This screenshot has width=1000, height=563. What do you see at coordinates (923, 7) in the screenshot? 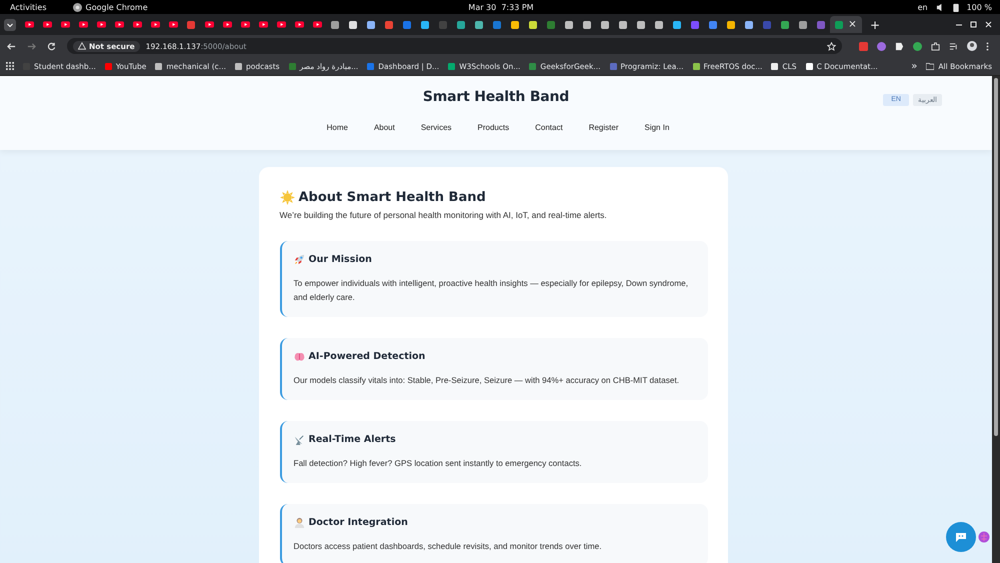
I see `language-indicator: en` at bounding box center [923, 7].